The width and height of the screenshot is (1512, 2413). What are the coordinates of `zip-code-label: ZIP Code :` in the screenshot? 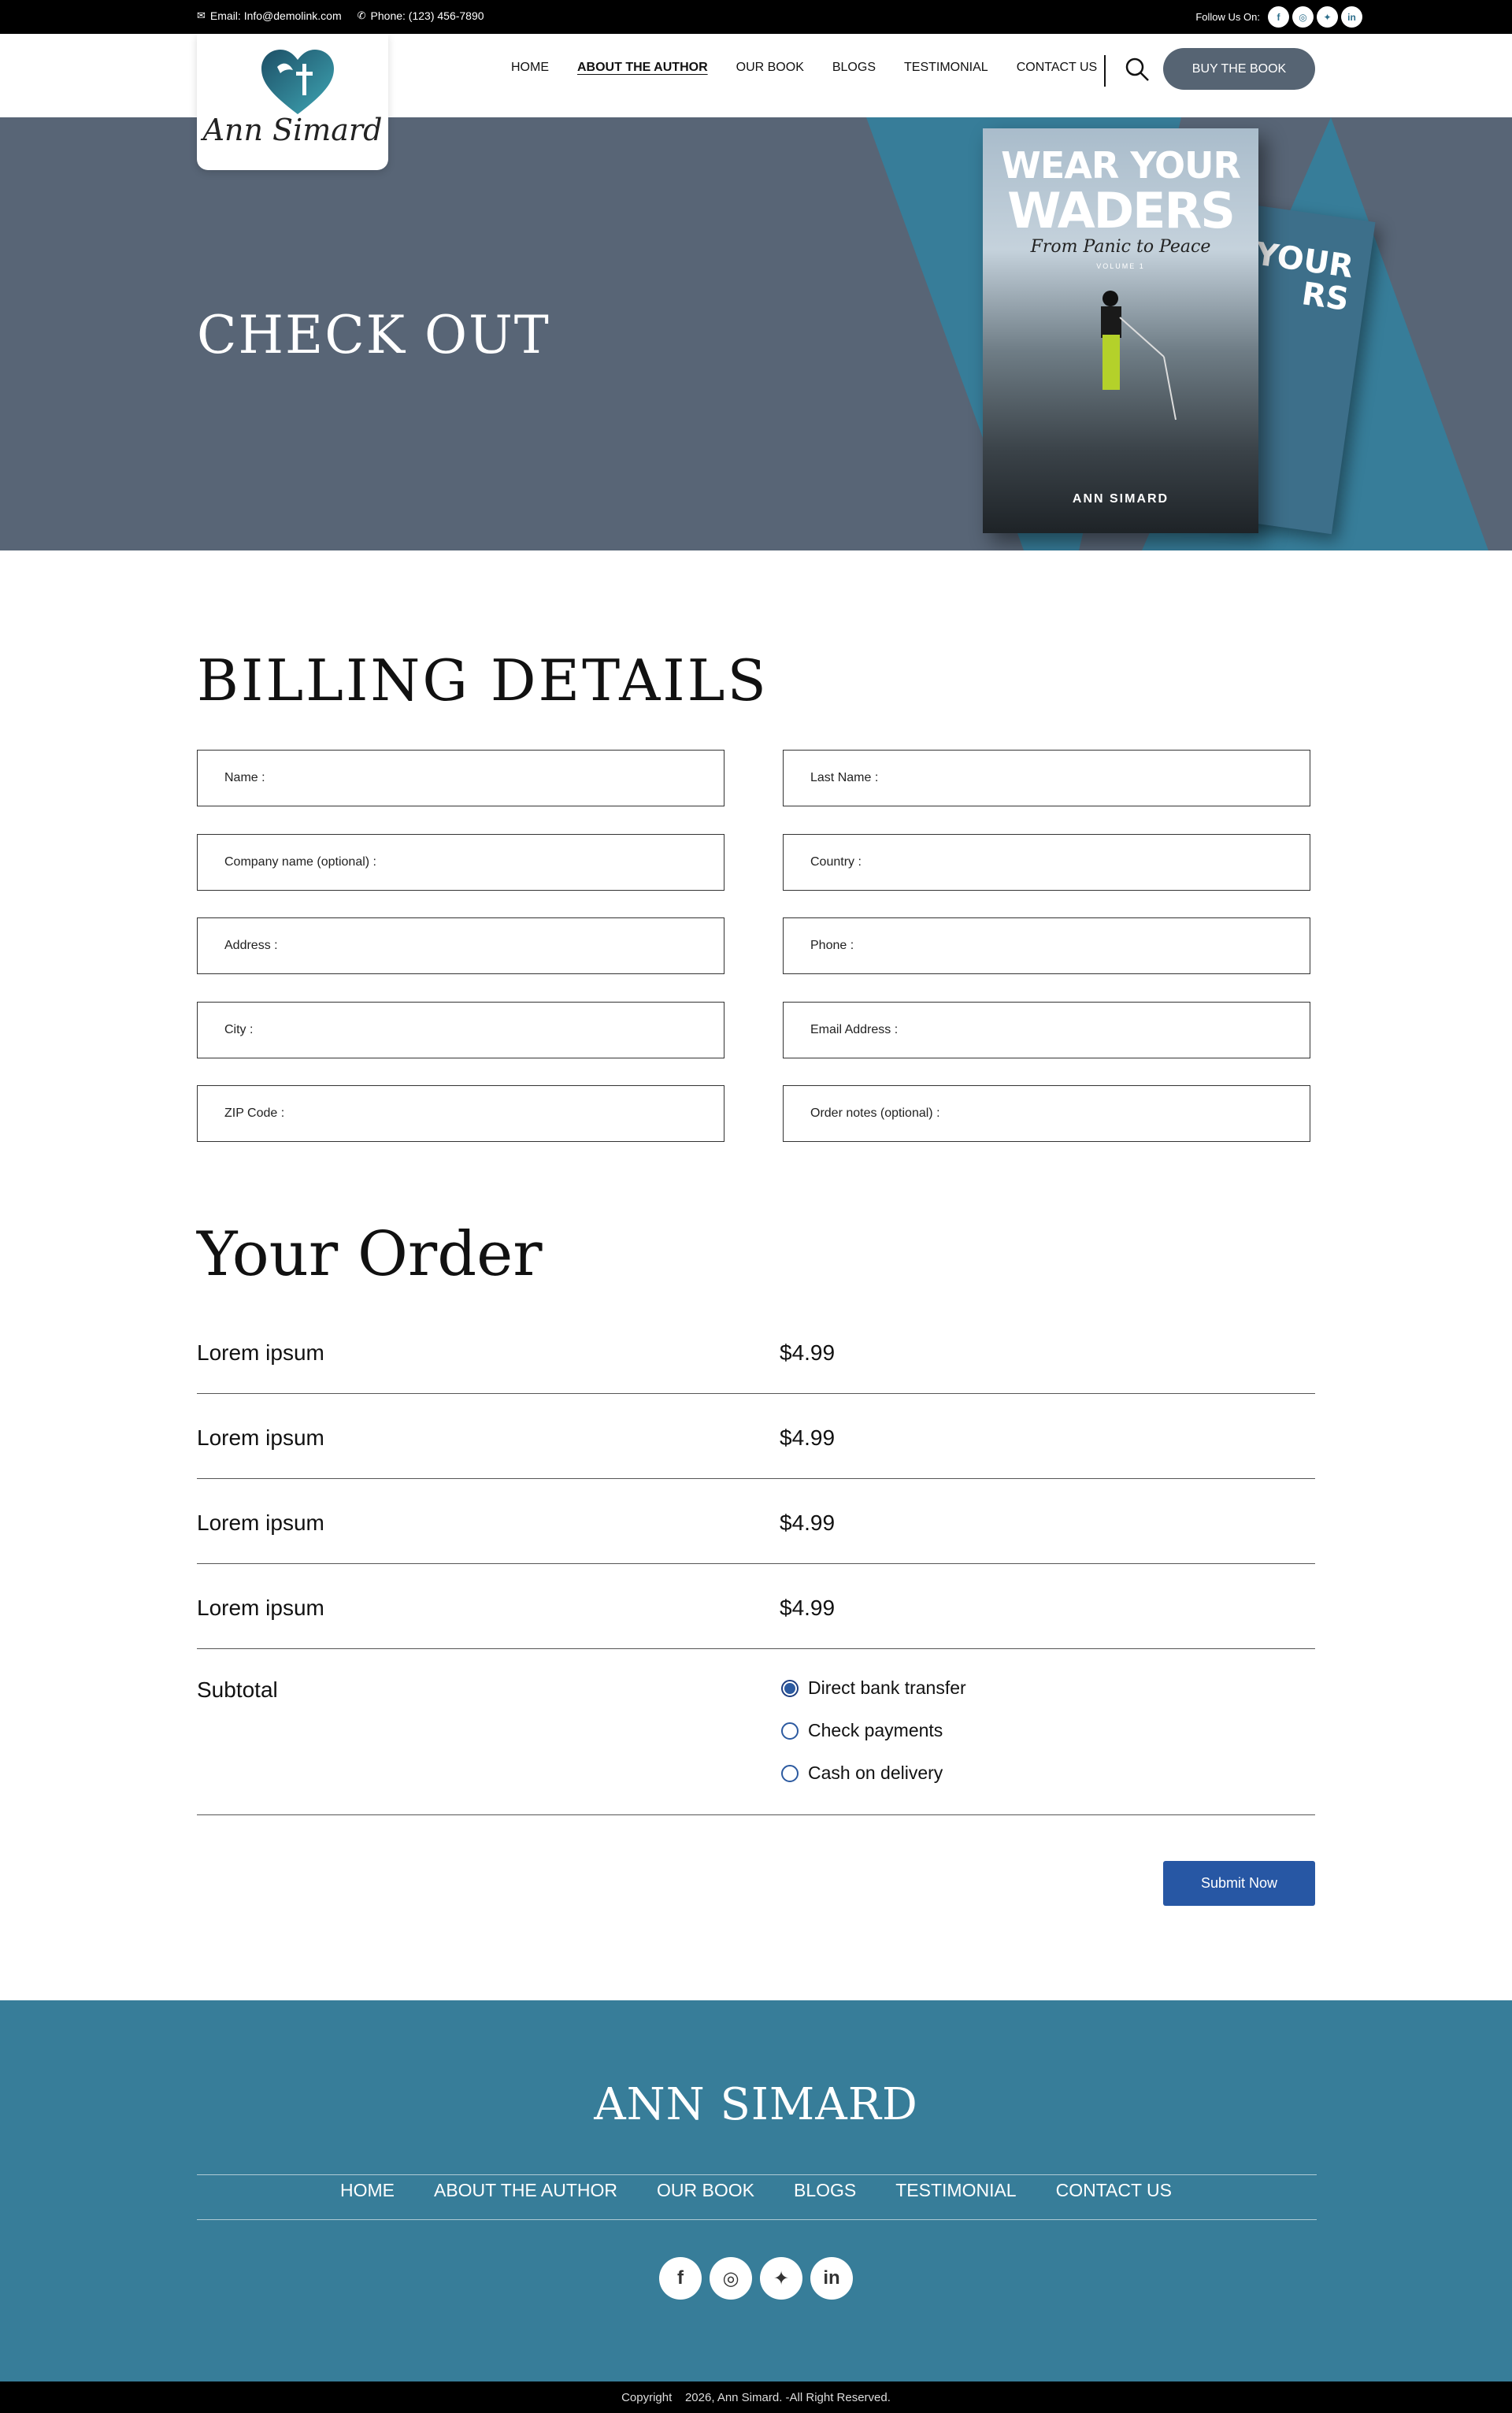 It's located at (254, 1113).